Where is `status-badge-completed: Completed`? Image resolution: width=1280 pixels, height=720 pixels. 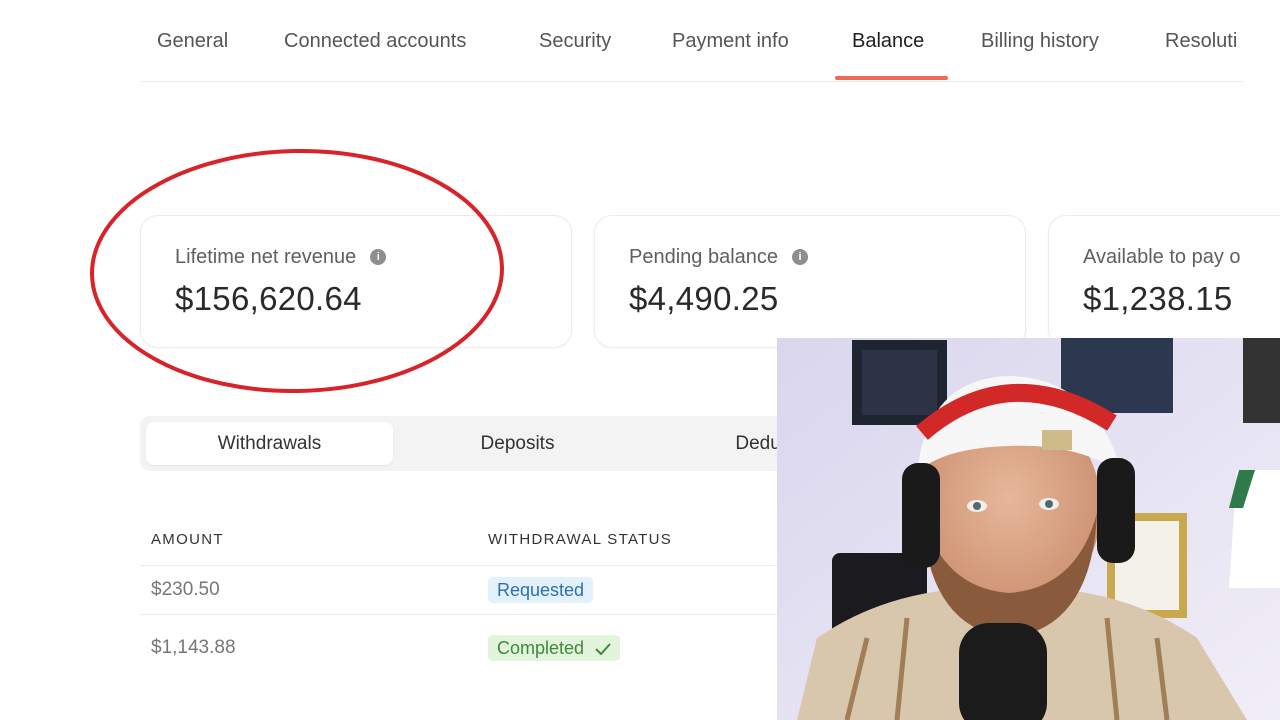
status-badge-completed: Completed is located at coordinates (554, 648).